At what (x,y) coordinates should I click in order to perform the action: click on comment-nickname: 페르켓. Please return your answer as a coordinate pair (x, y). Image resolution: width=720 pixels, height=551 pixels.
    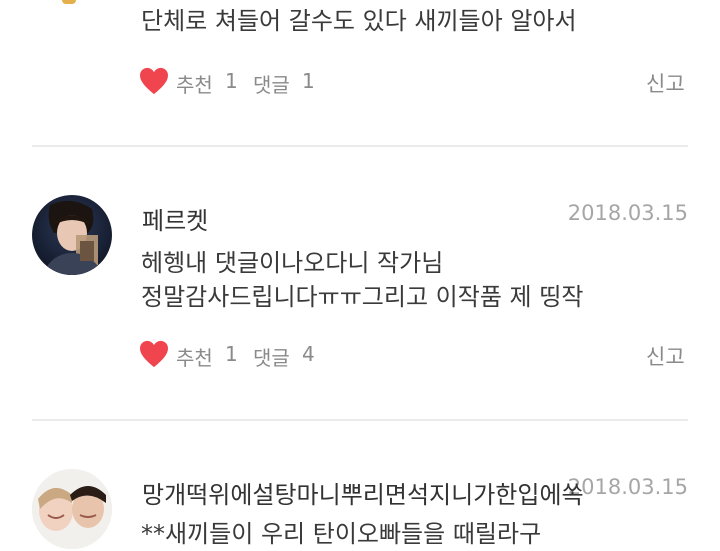
    Looking at the image, I should click on (175, 218).